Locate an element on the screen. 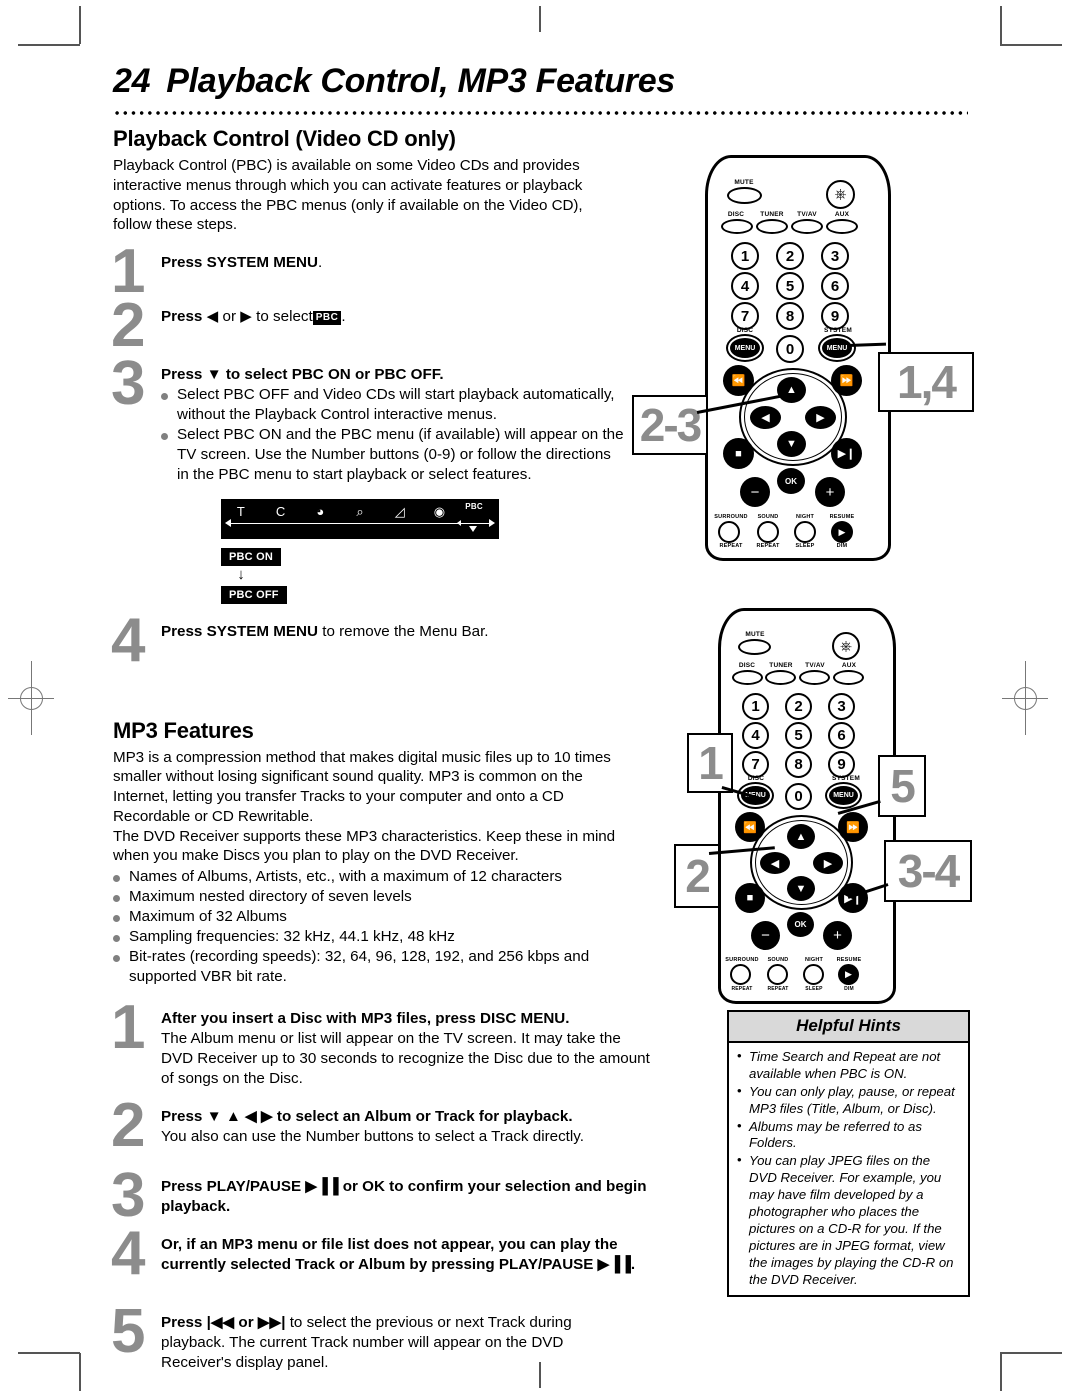 This screenshot has width=1080, height=1397. remote-top-num-9: 9 is located at coordinates (835, 316).